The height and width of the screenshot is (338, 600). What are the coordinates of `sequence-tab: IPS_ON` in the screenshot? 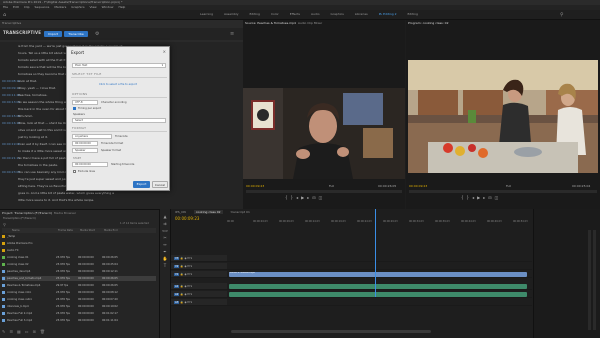 It's located at (180, 212).